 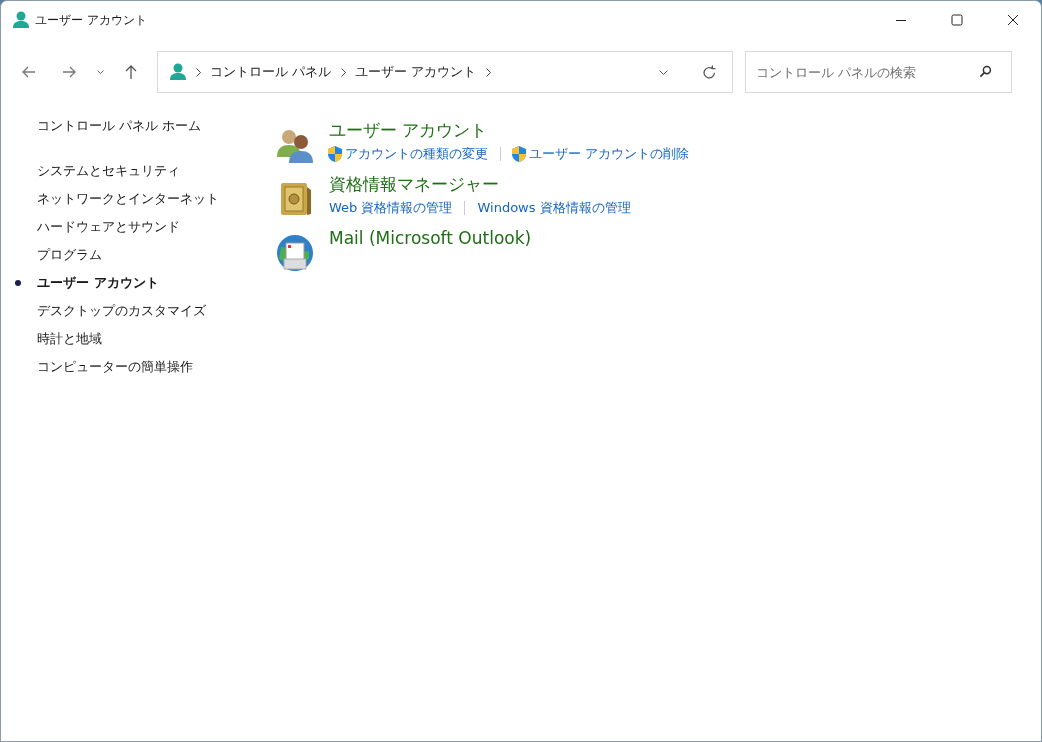 I want to click on selected-dot, so click(x=18, y=283).